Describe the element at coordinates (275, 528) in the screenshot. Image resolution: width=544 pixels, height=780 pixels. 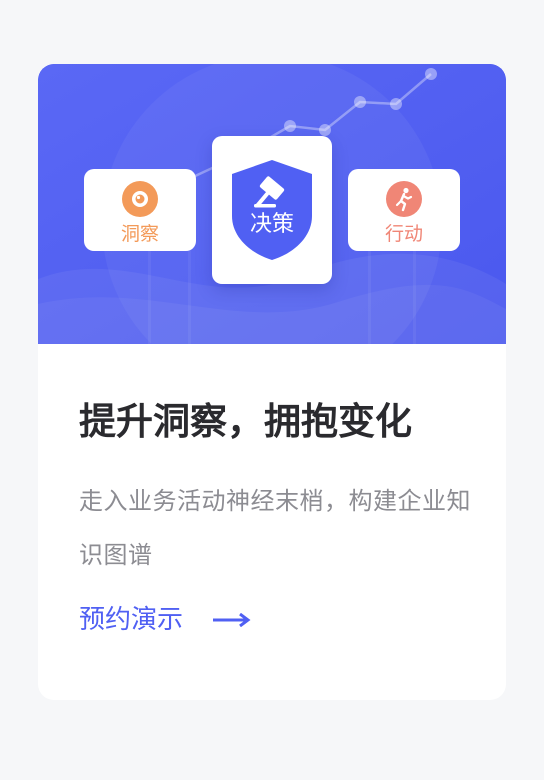
I see `card-description: 走入业务活动神经末梢，构建企业知识图谱` at that location.